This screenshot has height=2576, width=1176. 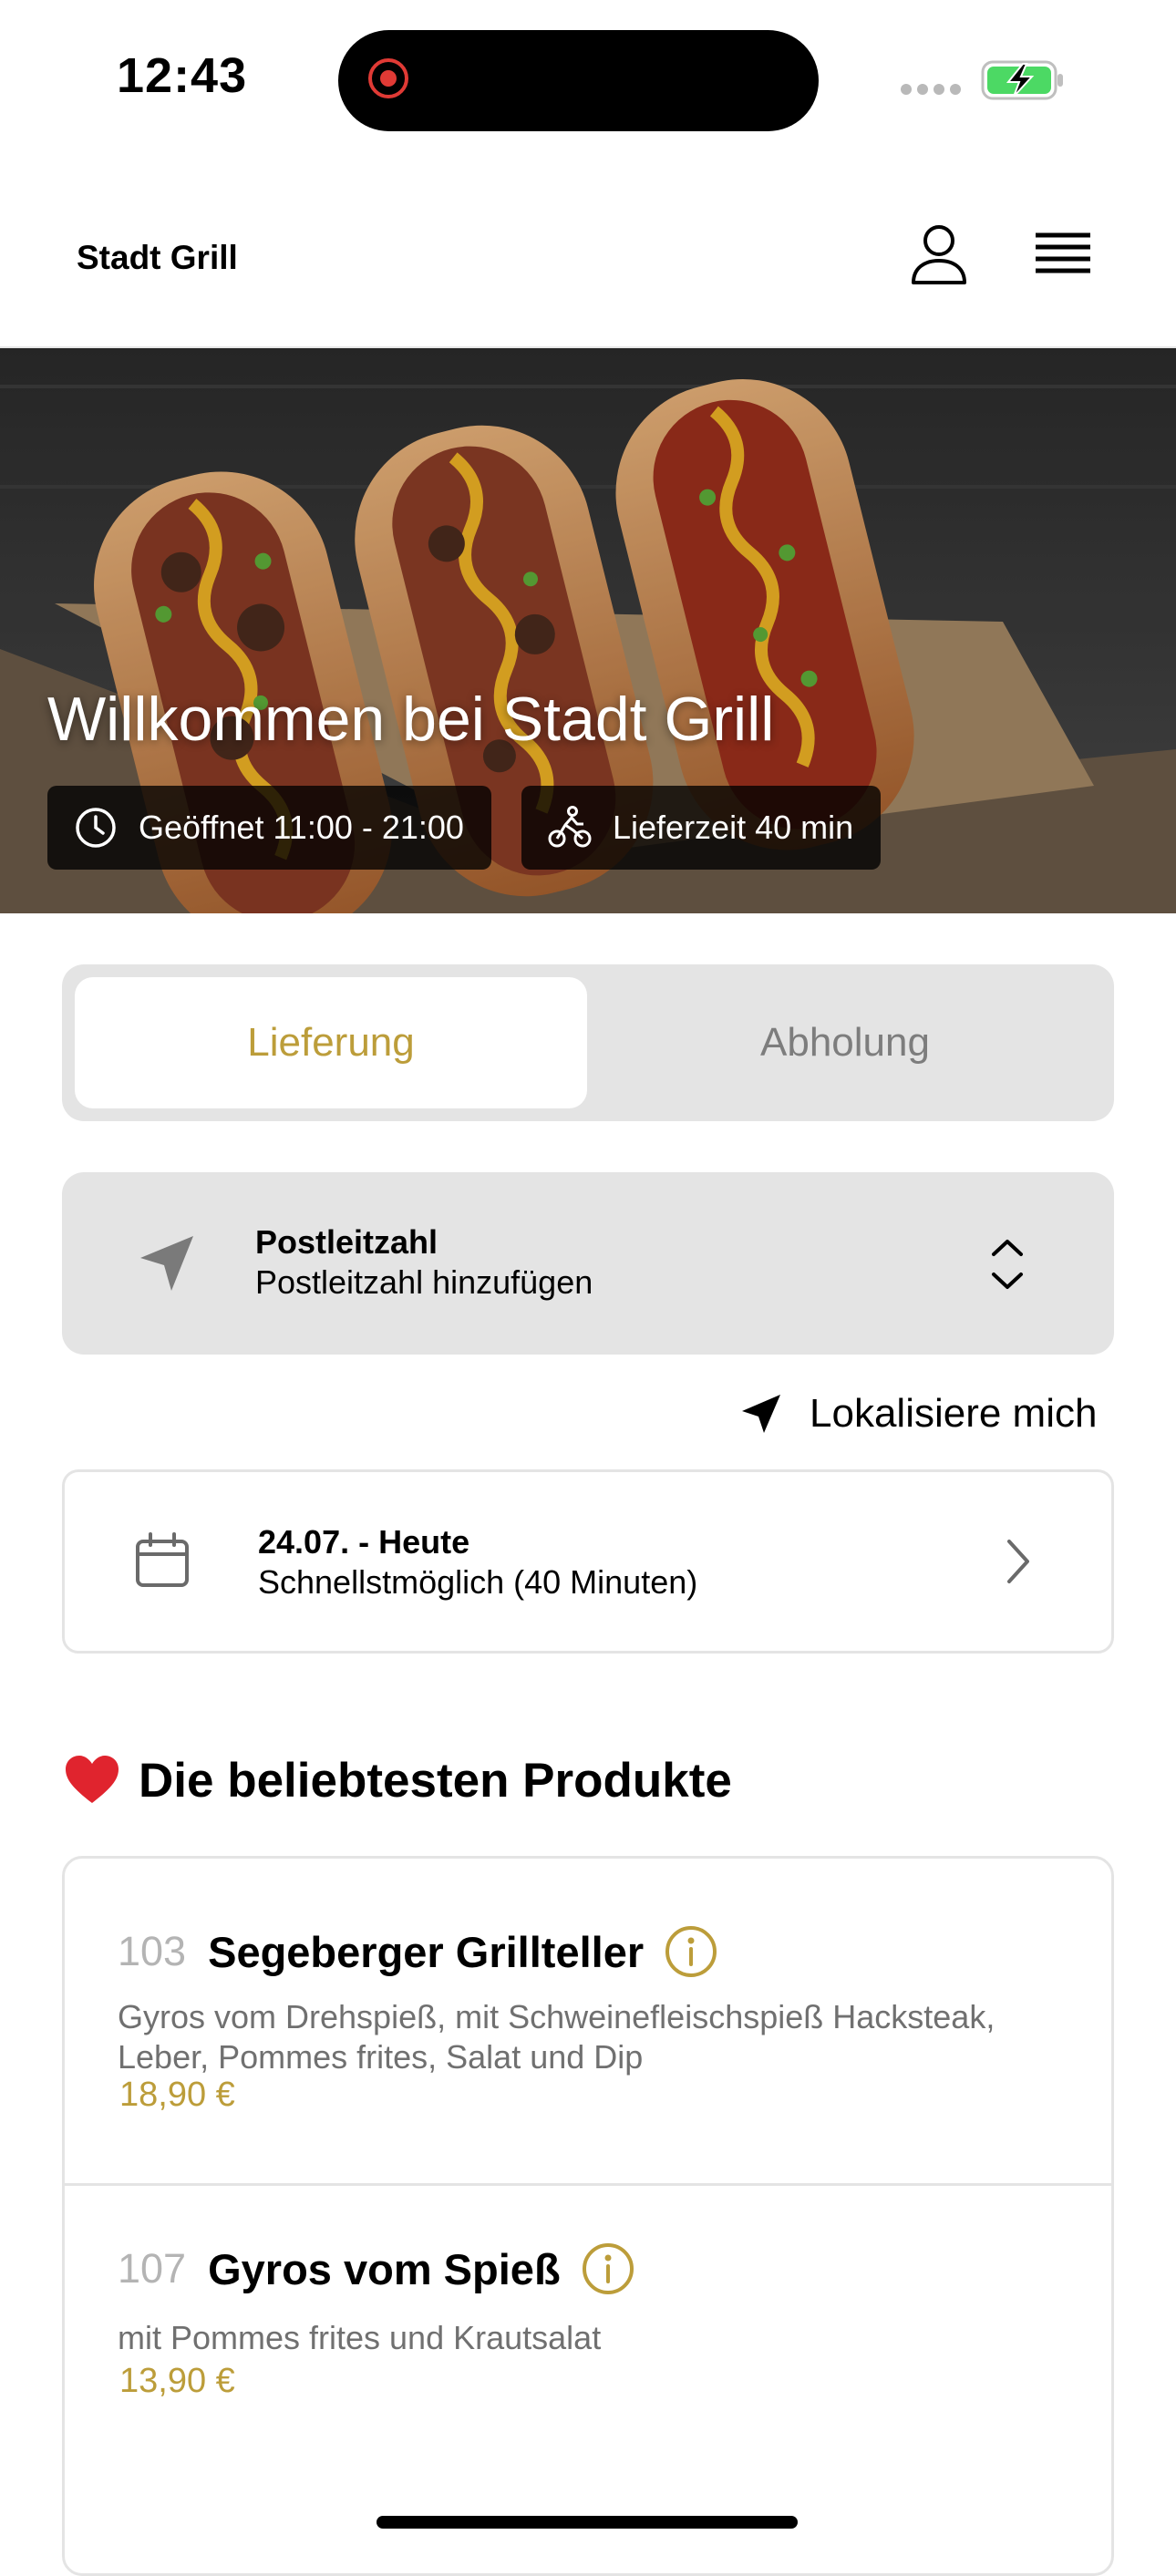 What do you see at coordinates (588, 1042) in the screenshot?
I see `order-mode-toggle: Lieferung Abholung` at bounding box center [588, 1042].